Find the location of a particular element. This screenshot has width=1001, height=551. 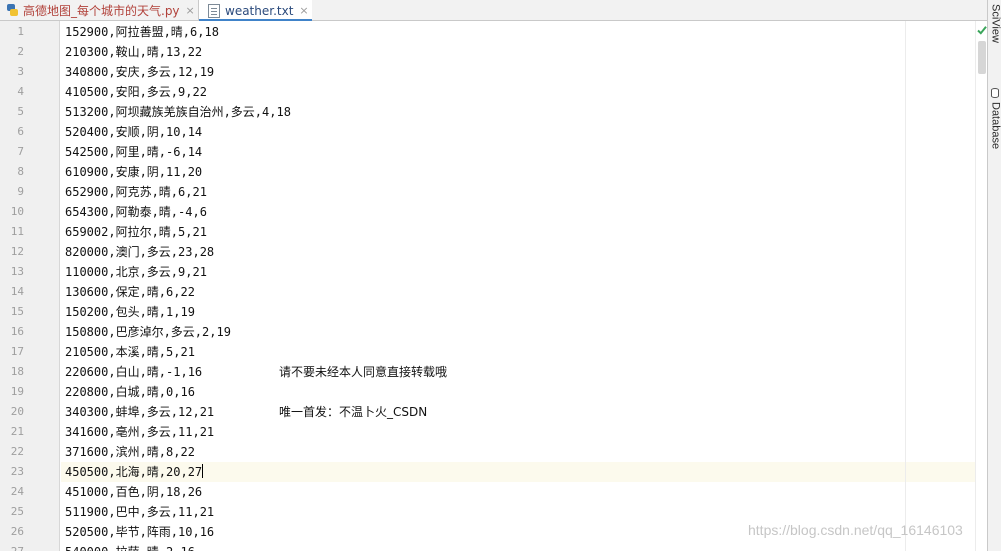

tab-label: 高德地图_每个城市的天气.py is located at coordinates (101, 10).